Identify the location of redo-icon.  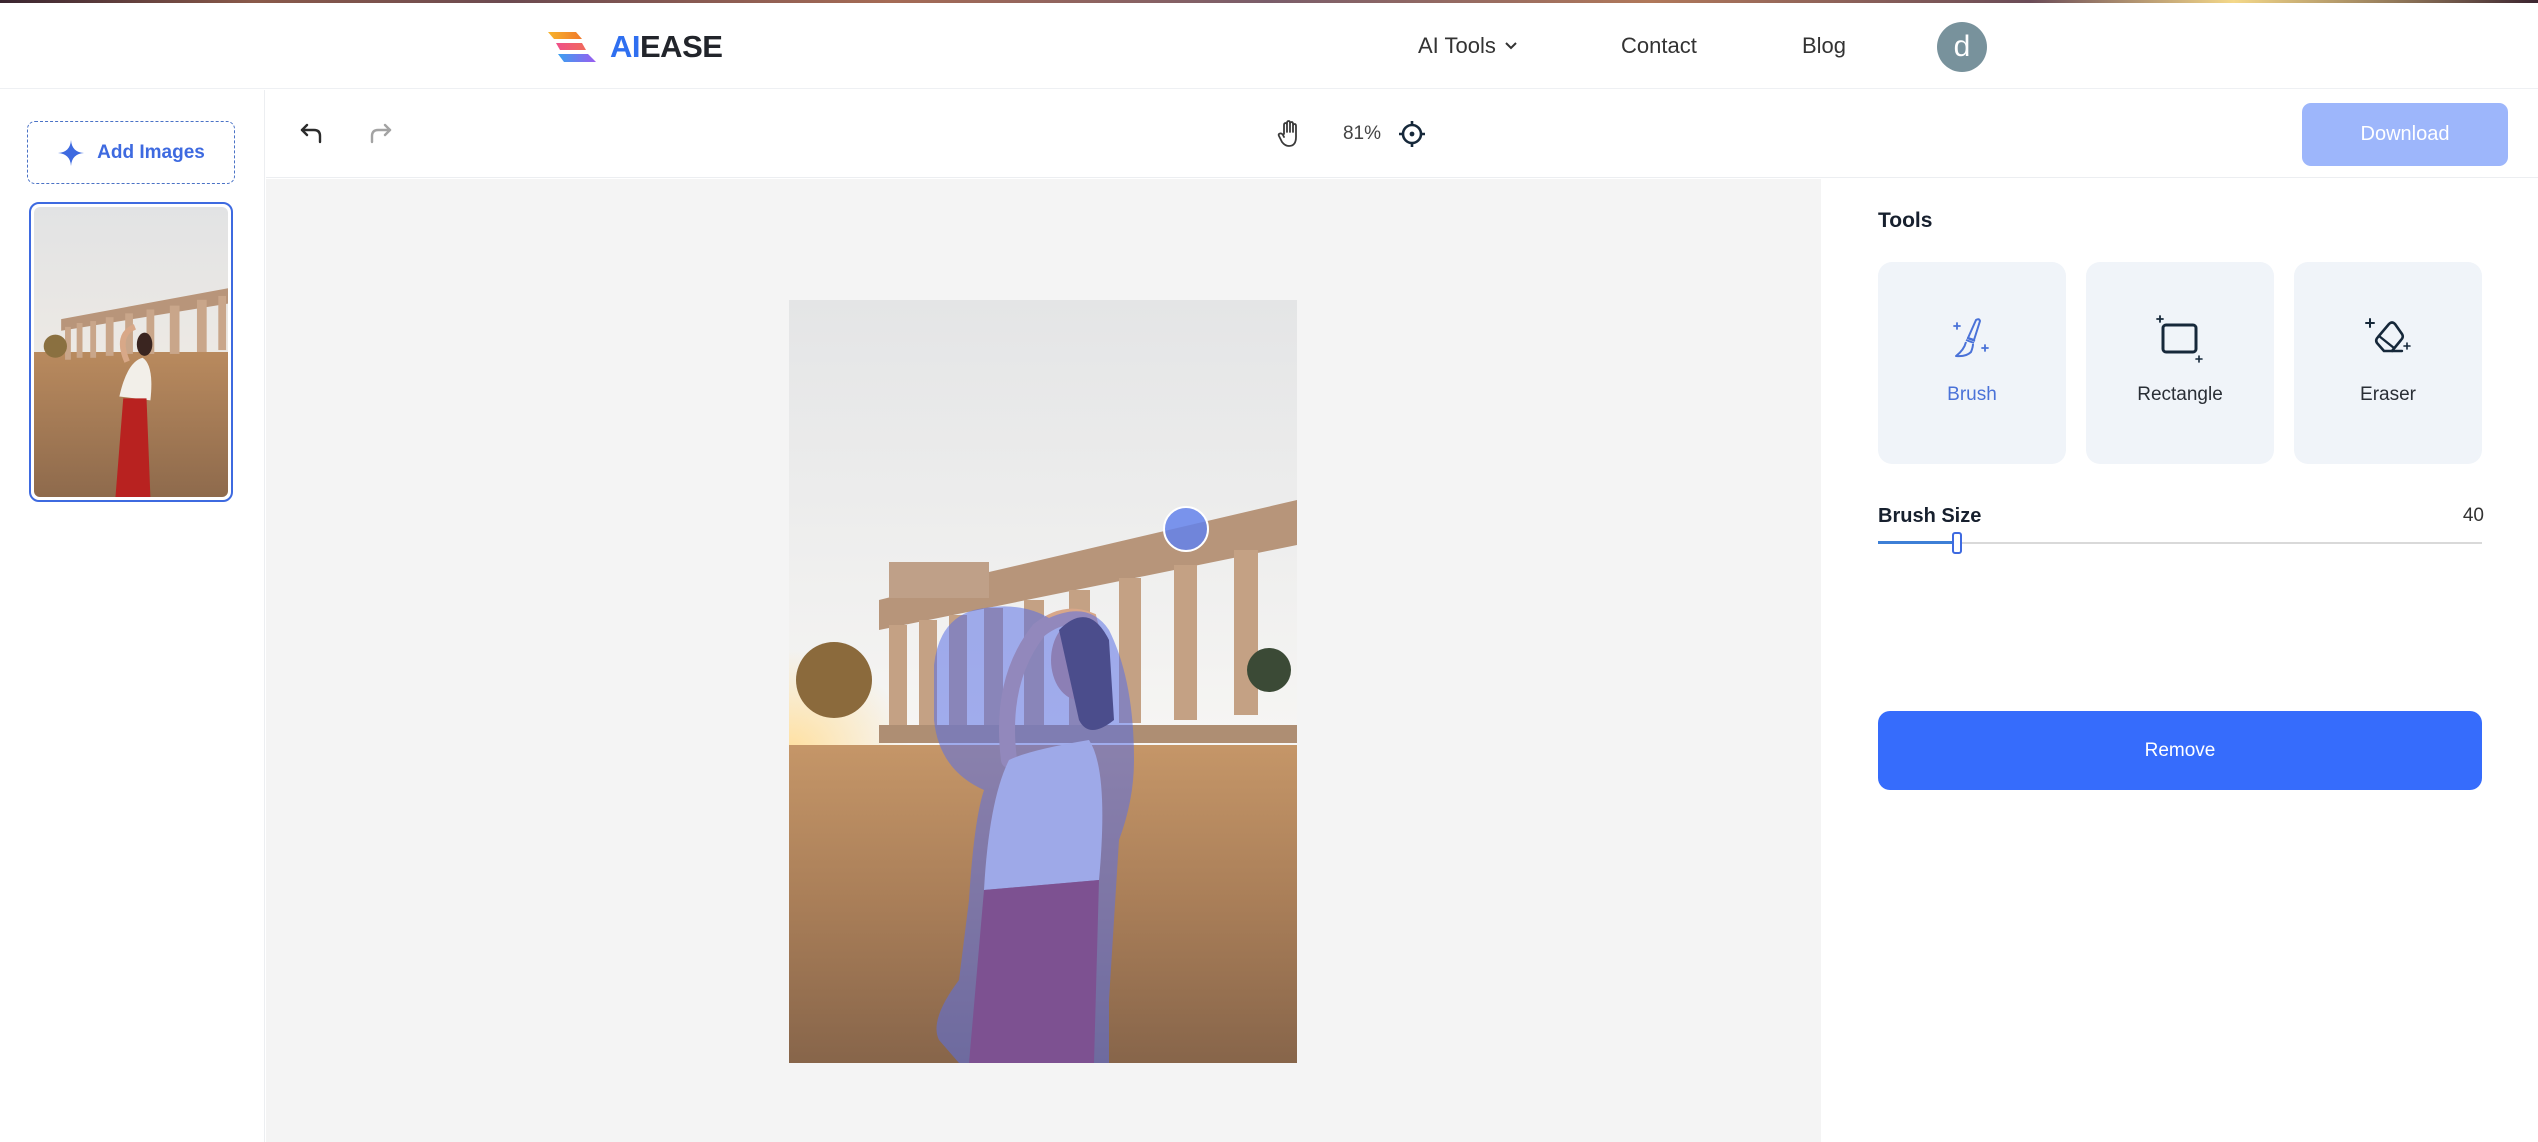
(381, 133).